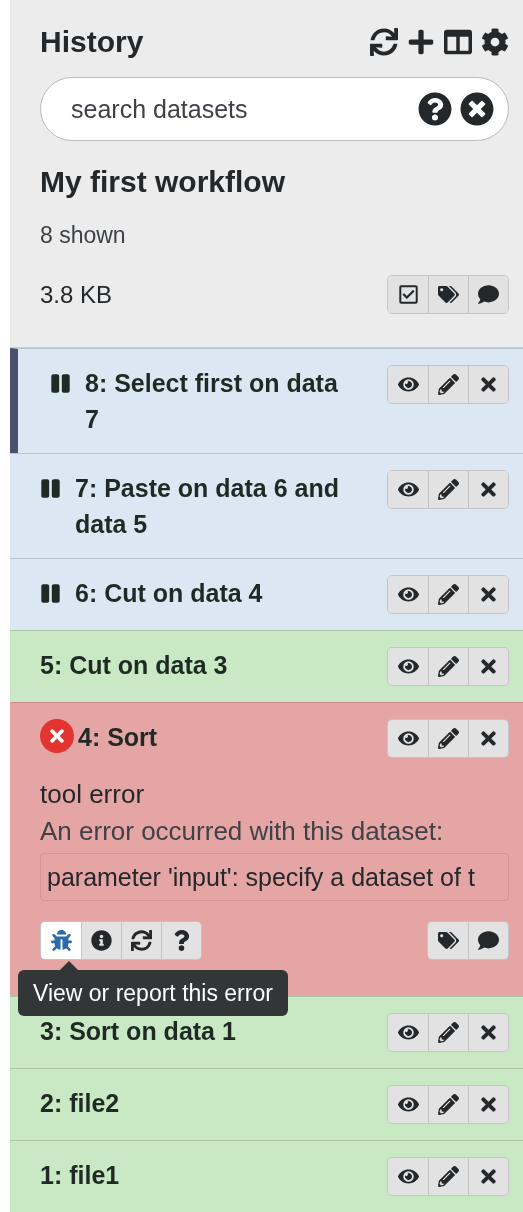 This screenshot has height=1212, width=523. What do you see at coordinates (240, 109) in the screenshot?
I see `search-input: search datasets` at bounding box center [240, 109].